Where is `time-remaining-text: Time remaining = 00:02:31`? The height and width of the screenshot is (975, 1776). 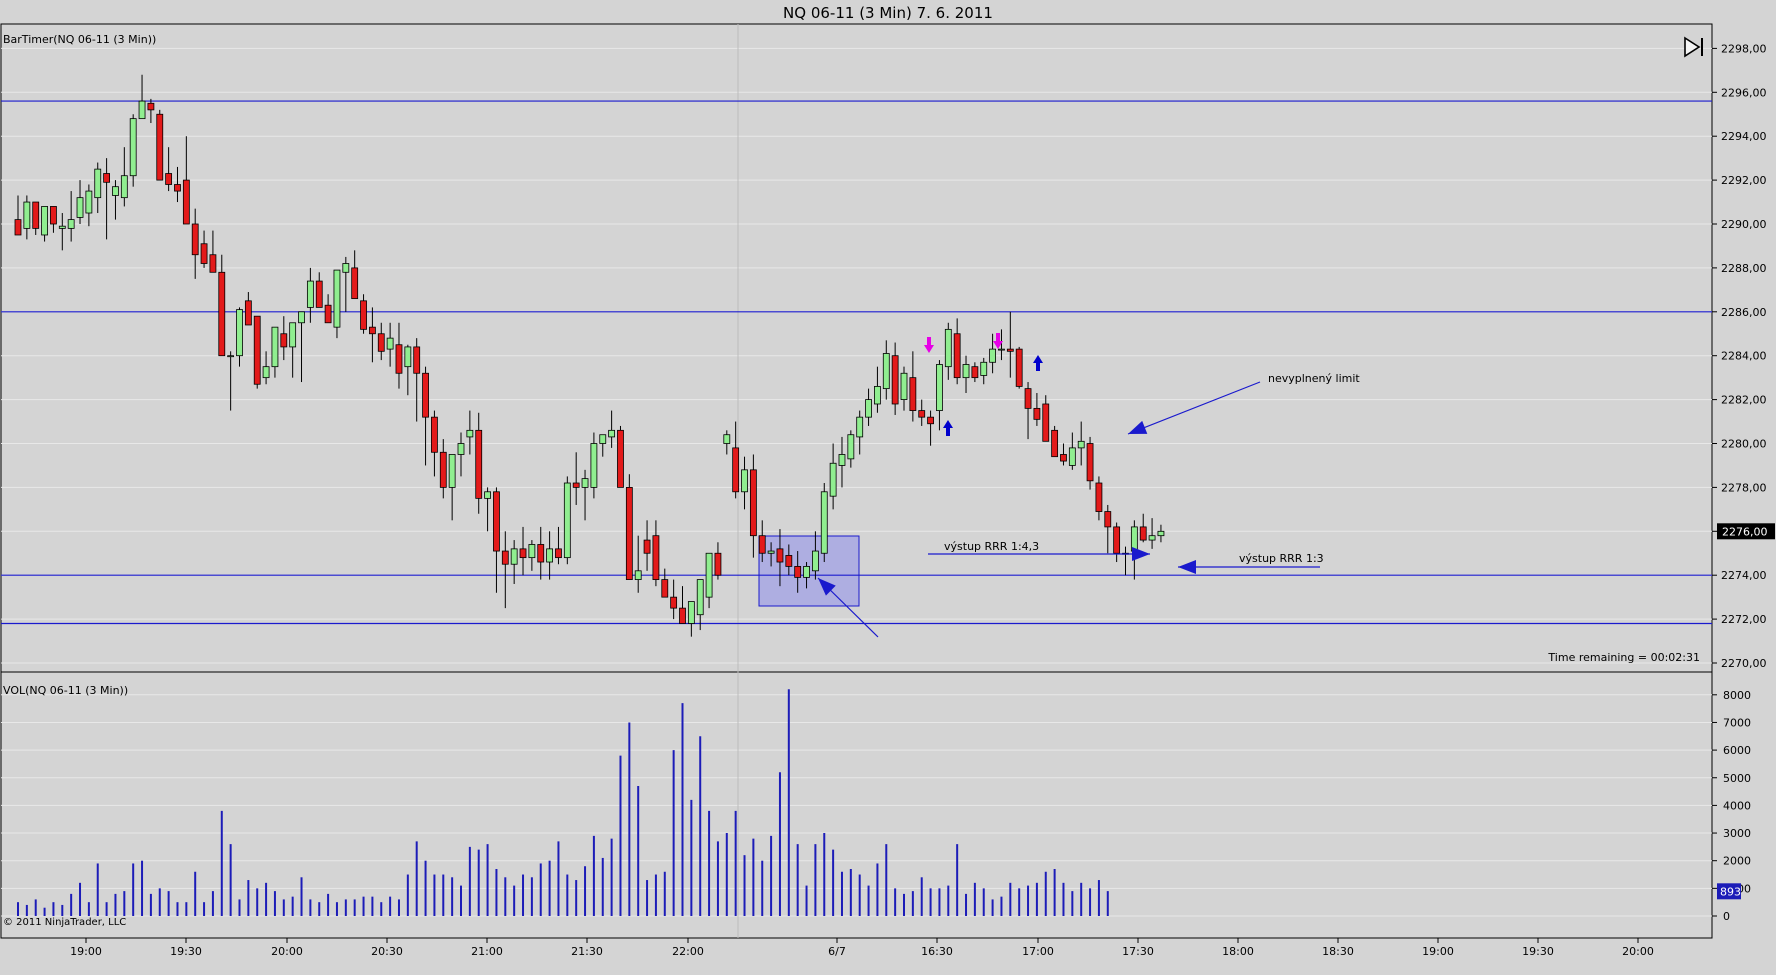 time-remaining-text: Time remaining = 00:02:31 is located at coordinates (1624, 657).